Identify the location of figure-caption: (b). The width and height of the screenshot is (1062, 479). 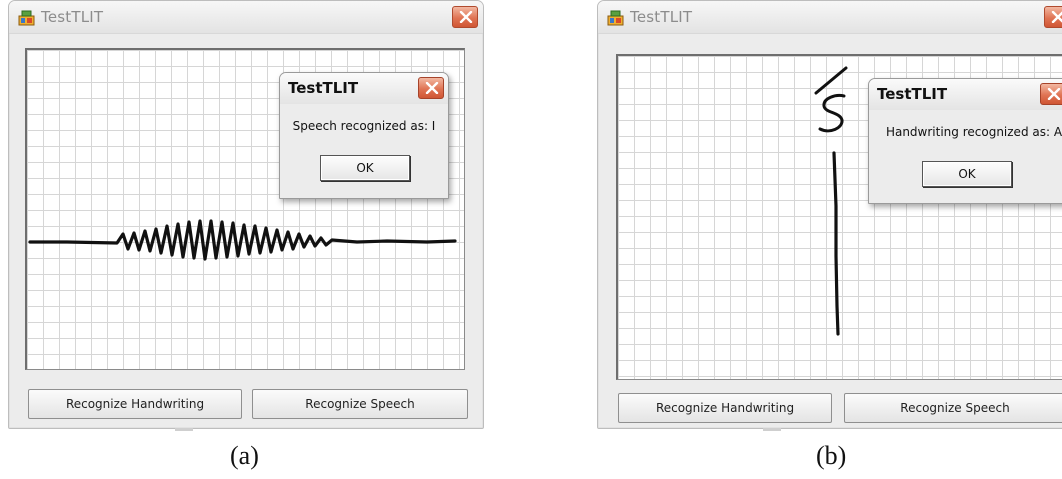
(831, 455).